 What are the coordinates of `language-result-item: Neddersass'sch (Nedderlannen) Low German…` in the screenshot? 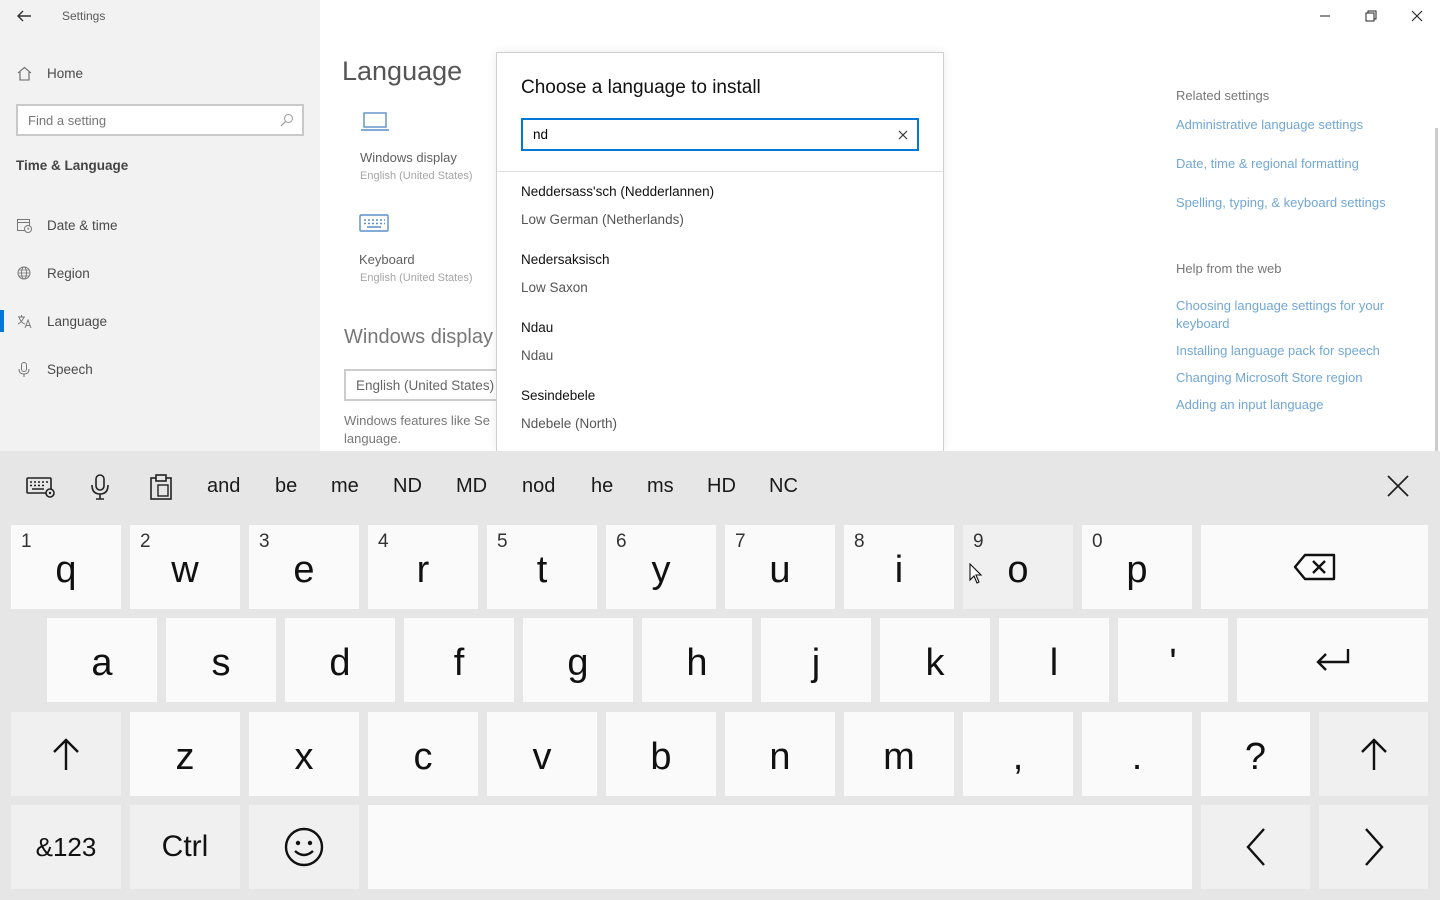 It's located at (720, 218).